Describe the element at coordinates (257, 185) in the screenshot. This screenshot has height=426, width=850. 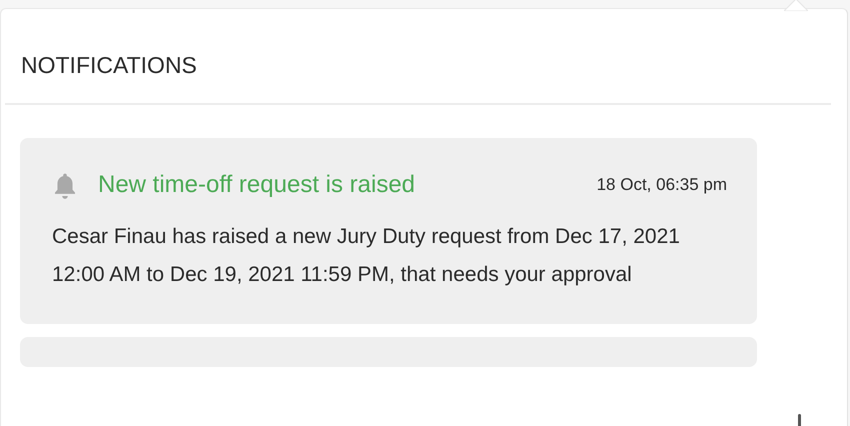
I see `notification-title: New time-off request is raised` at that location.